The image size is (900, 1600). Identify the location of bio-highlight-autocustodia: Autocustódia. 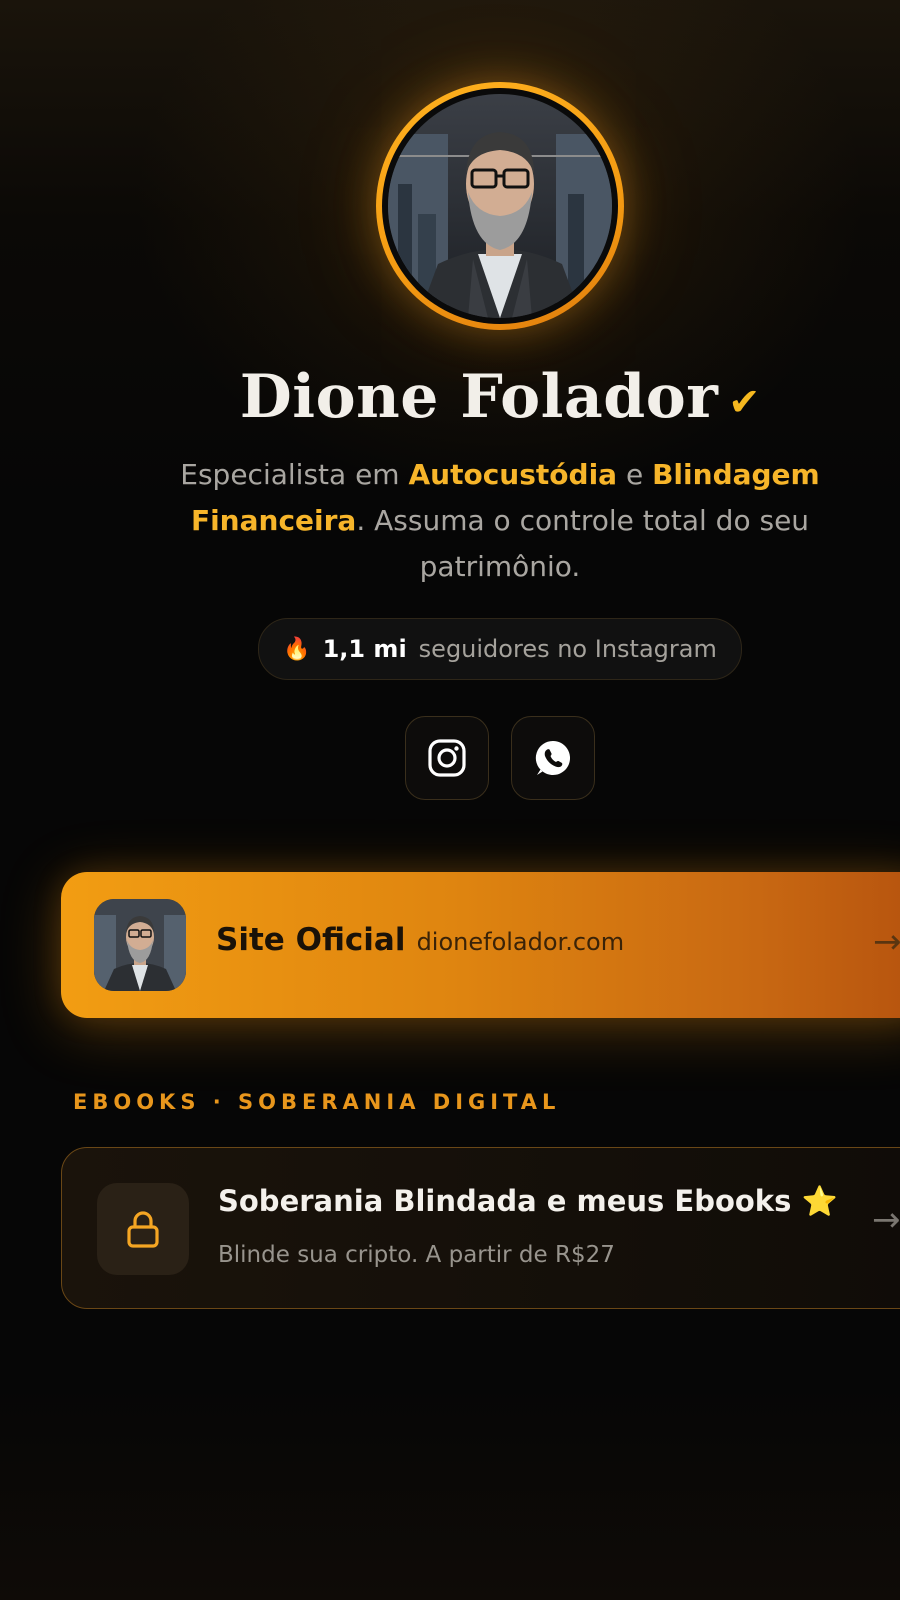
(513, 474).